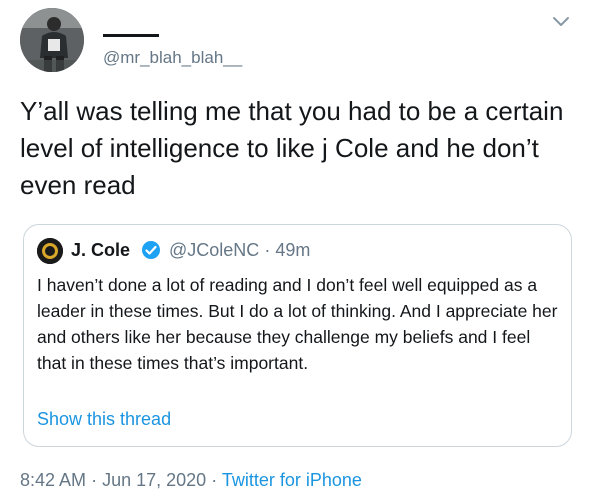  Describe the element at coordinates (151, 250) in the screenshot. I see `verified-badge-icon` at that location.